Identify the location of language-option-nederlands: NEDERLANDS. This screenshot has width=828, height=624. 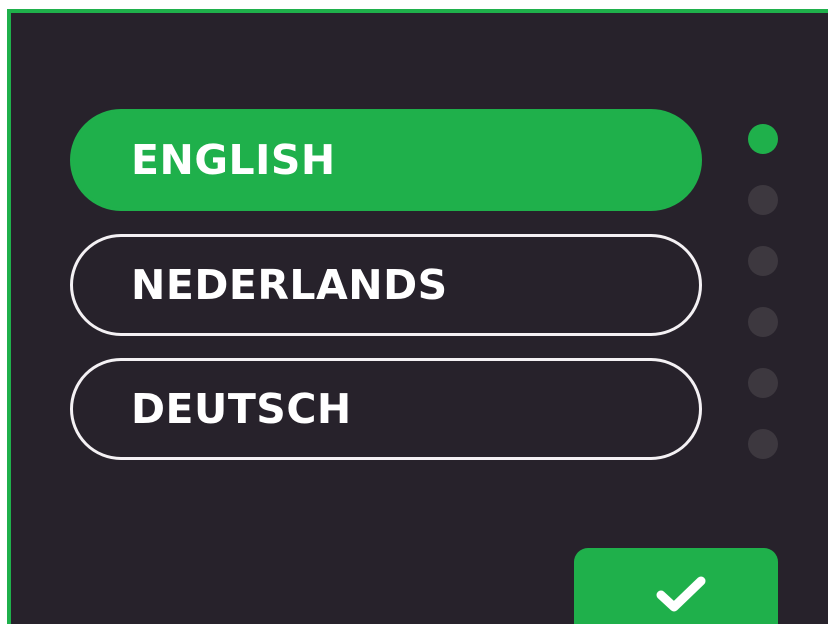
(386, 285).